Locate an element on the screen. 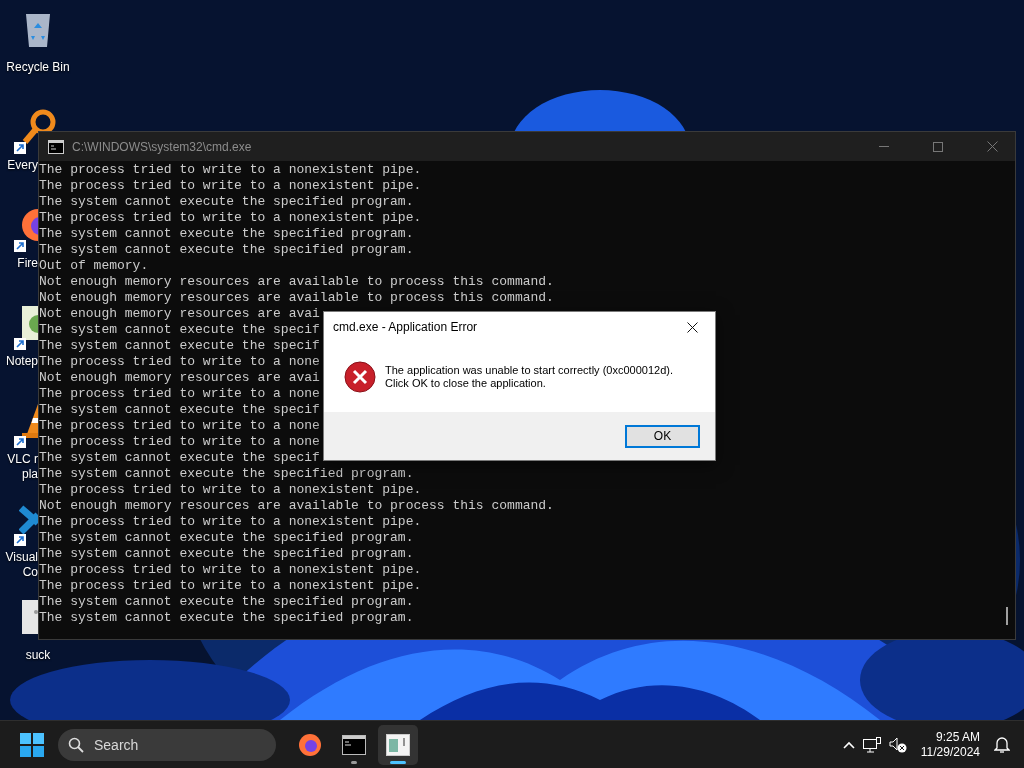  desktop-icon-label: Fire is located at coordinates (19, 263).